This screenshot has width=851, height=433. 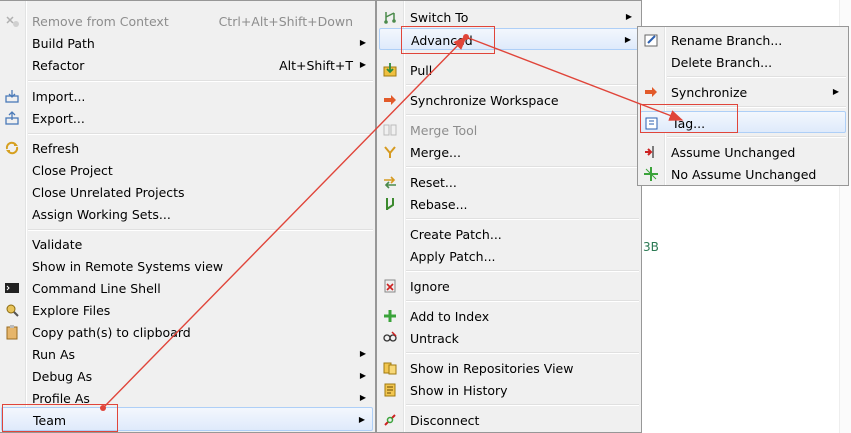 What do you see at coordinates (187, 310) in the screenshot?
I see `menu-item-explore-files: Explore Files` at bounding box center [187, 310].